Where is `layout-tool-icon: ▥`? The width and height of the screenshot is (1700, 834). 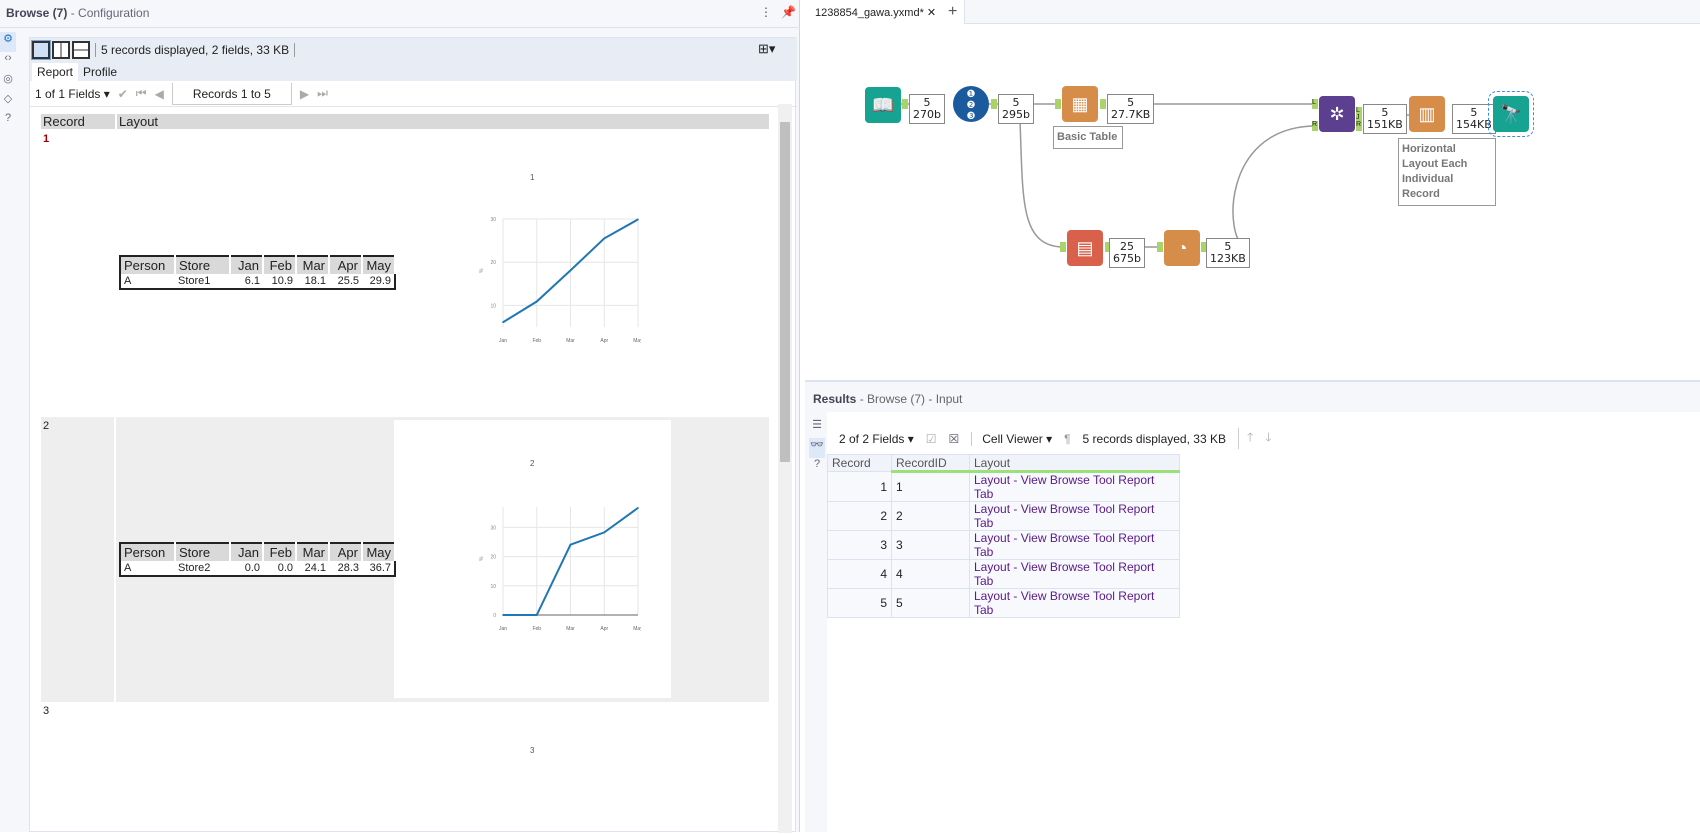 layout-tool-icon: ▥ is located at coordinates (1427, 114).